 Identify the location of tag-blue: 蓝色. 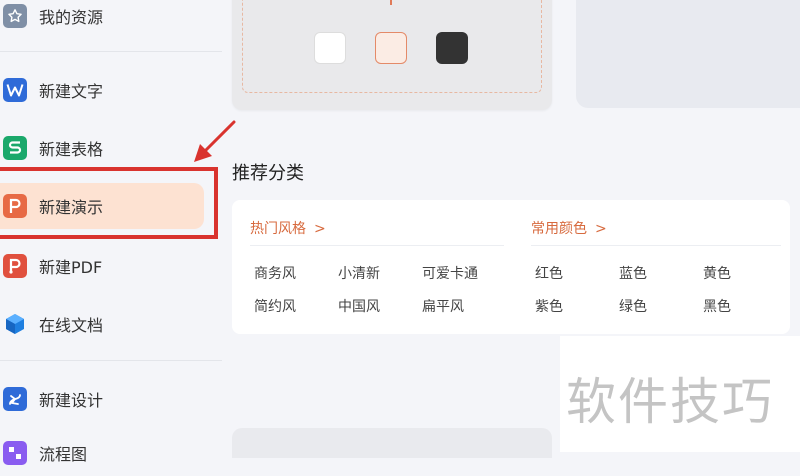
(633, 273).